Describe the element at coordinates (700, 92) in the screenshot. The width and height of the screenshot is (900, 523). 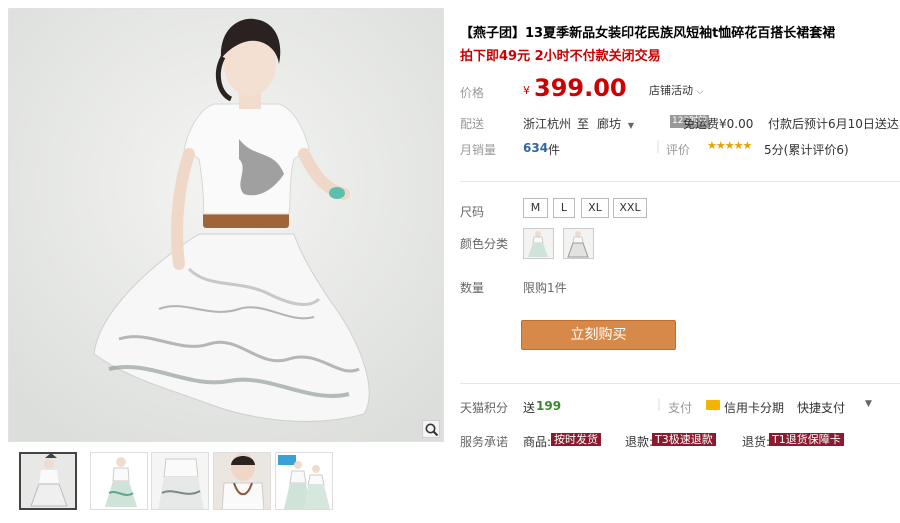
I see `chevron-down-icon: ⌵` at that location.